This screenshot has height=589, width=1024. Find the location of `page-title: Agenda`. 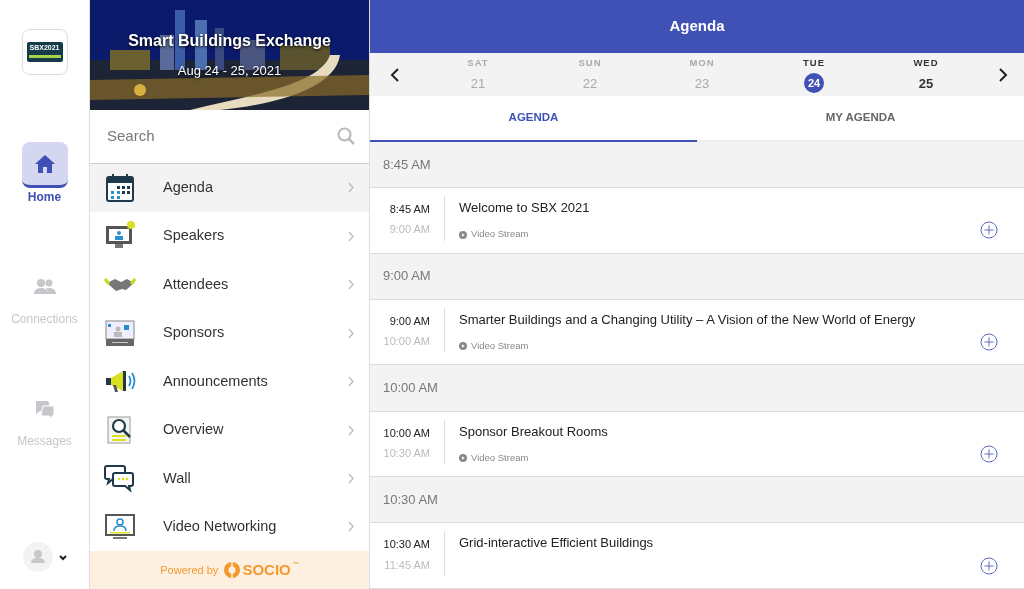

page-title: Agenda is located at coordinates (697, 26).